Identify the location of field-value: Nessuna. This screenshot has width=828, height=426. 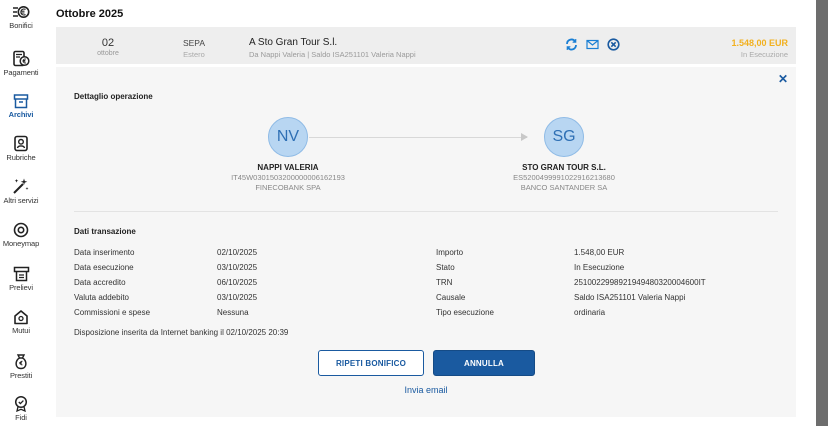
(233, 312).